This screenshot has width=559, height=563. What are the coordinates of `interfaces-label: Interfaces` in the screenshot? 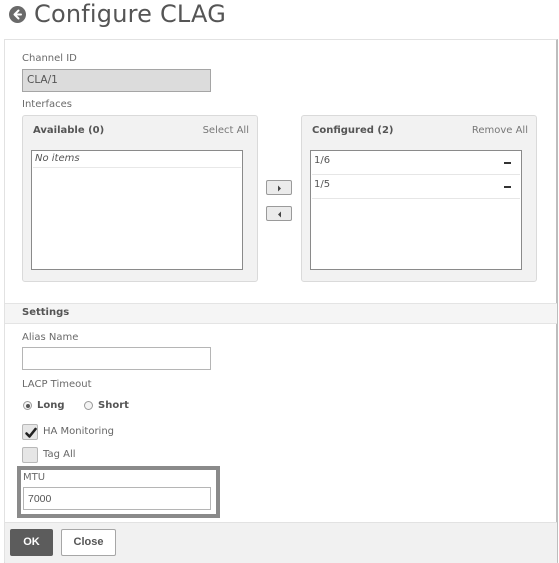 It's located at (47, 104).